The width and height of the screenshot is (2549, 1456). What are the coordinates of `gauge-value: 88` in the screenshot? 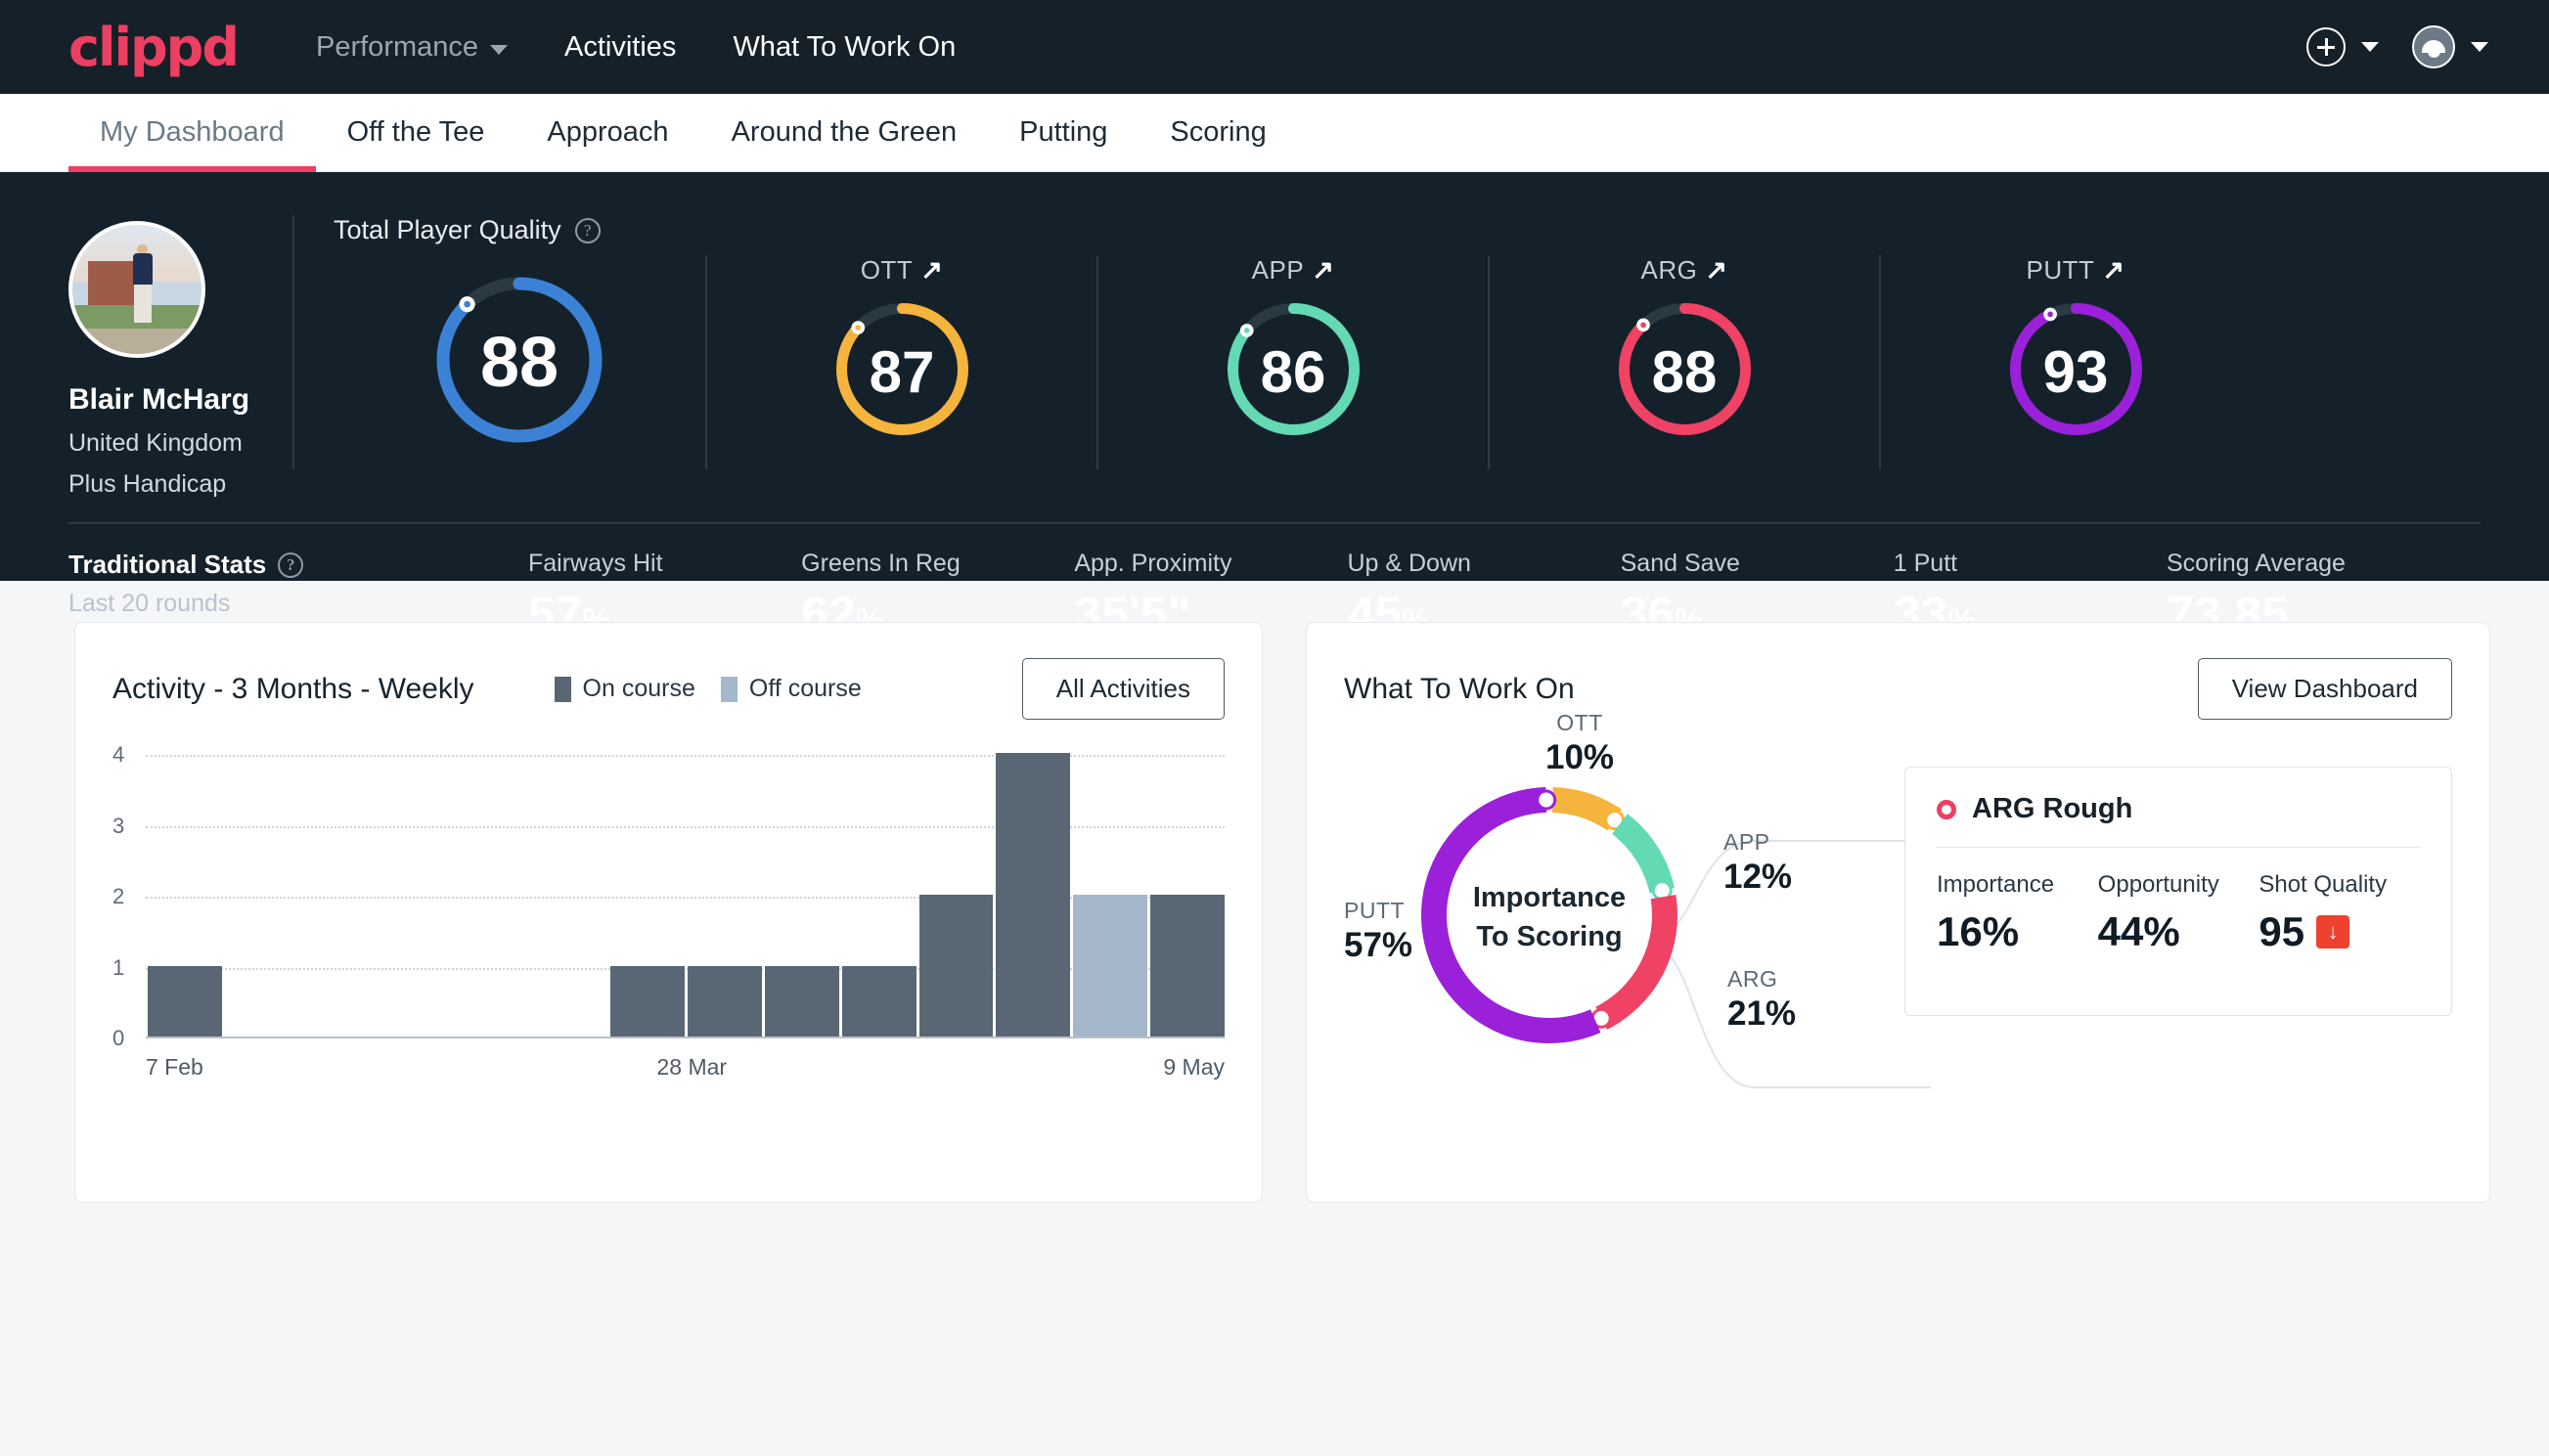 It's located at (1685, 371).